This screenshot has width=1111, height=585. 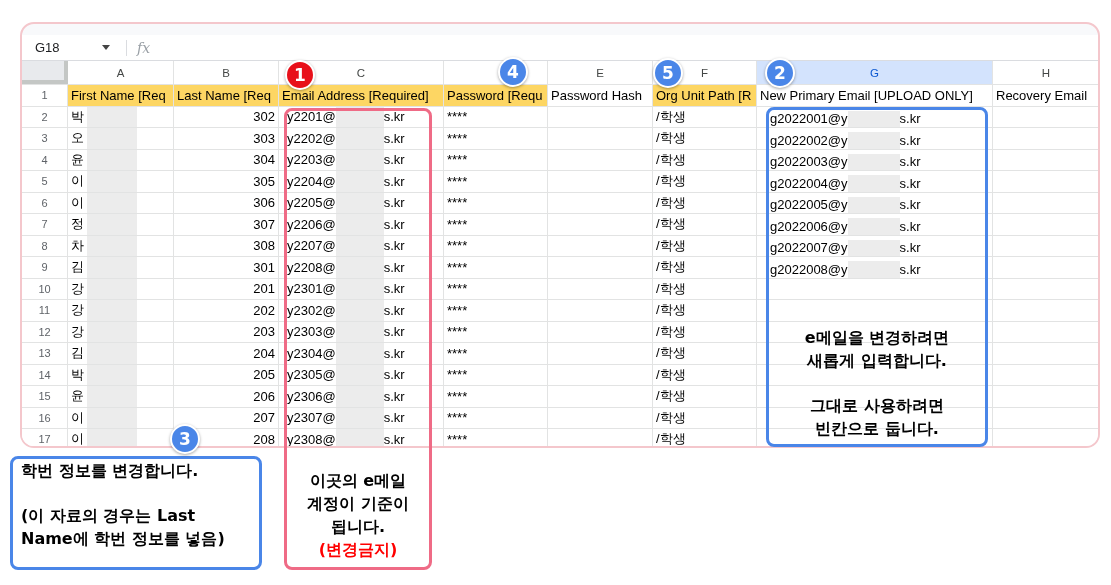 What do you see at coordinates (45, 72) in the screenshot?
I see `select-all-corner` at bounding box center [45, 72].